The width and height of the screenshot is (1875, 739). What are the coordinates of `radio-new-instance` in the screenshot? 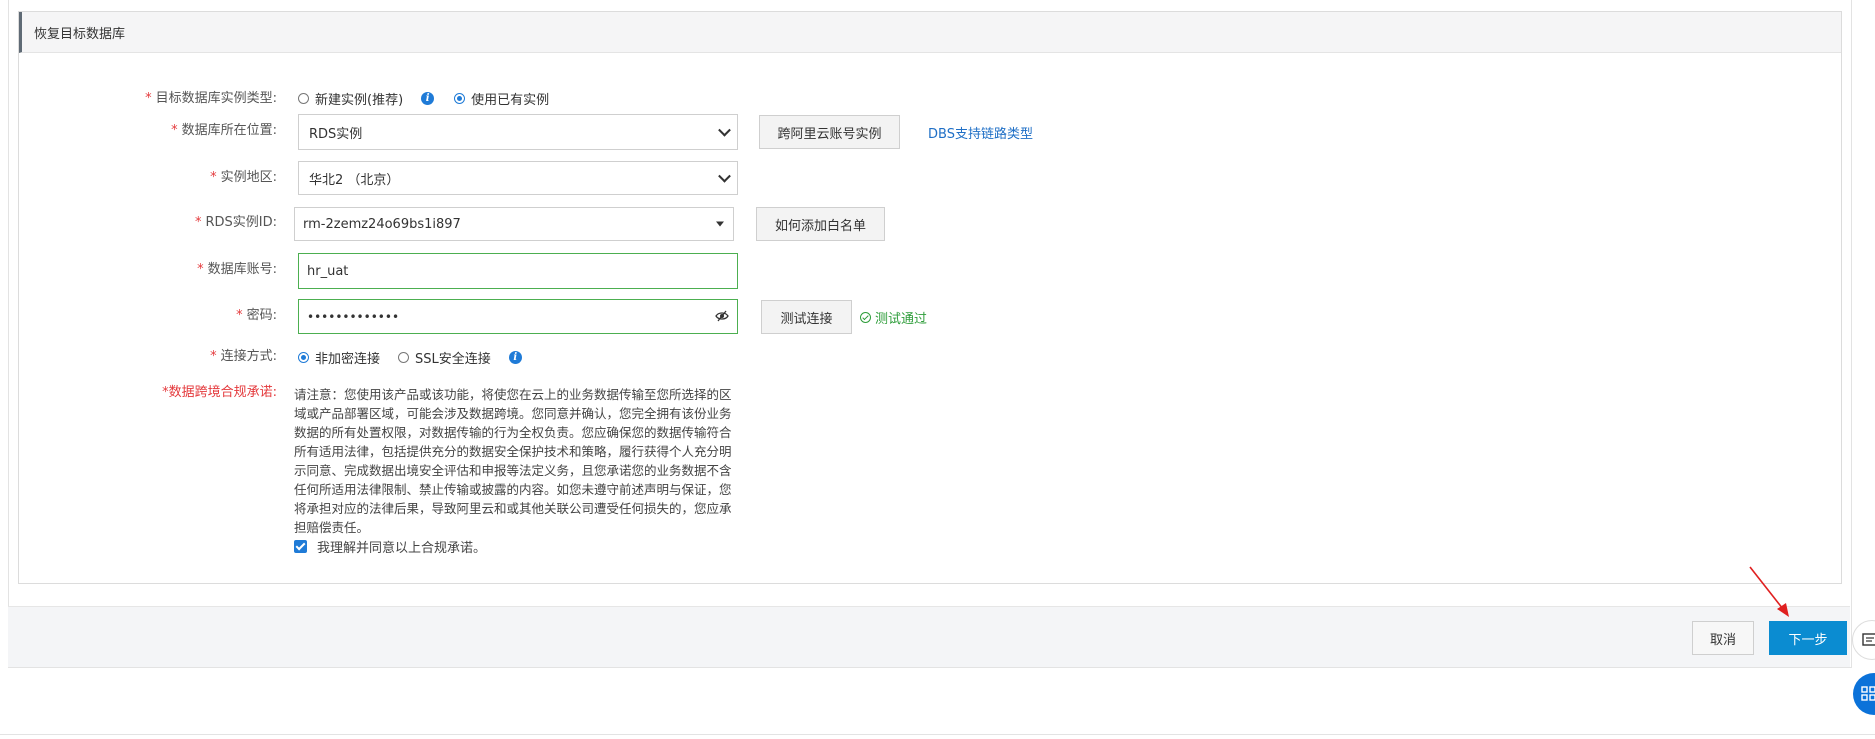 It's located at (303, 98).